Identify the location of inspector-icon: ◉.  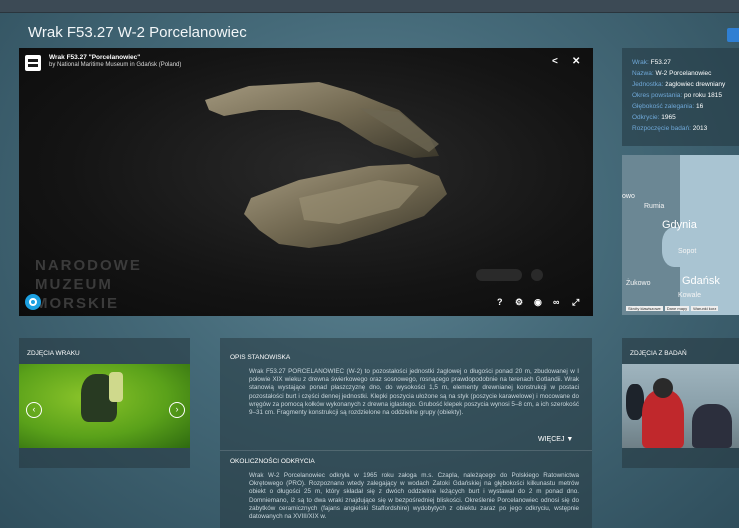
(538, 302).